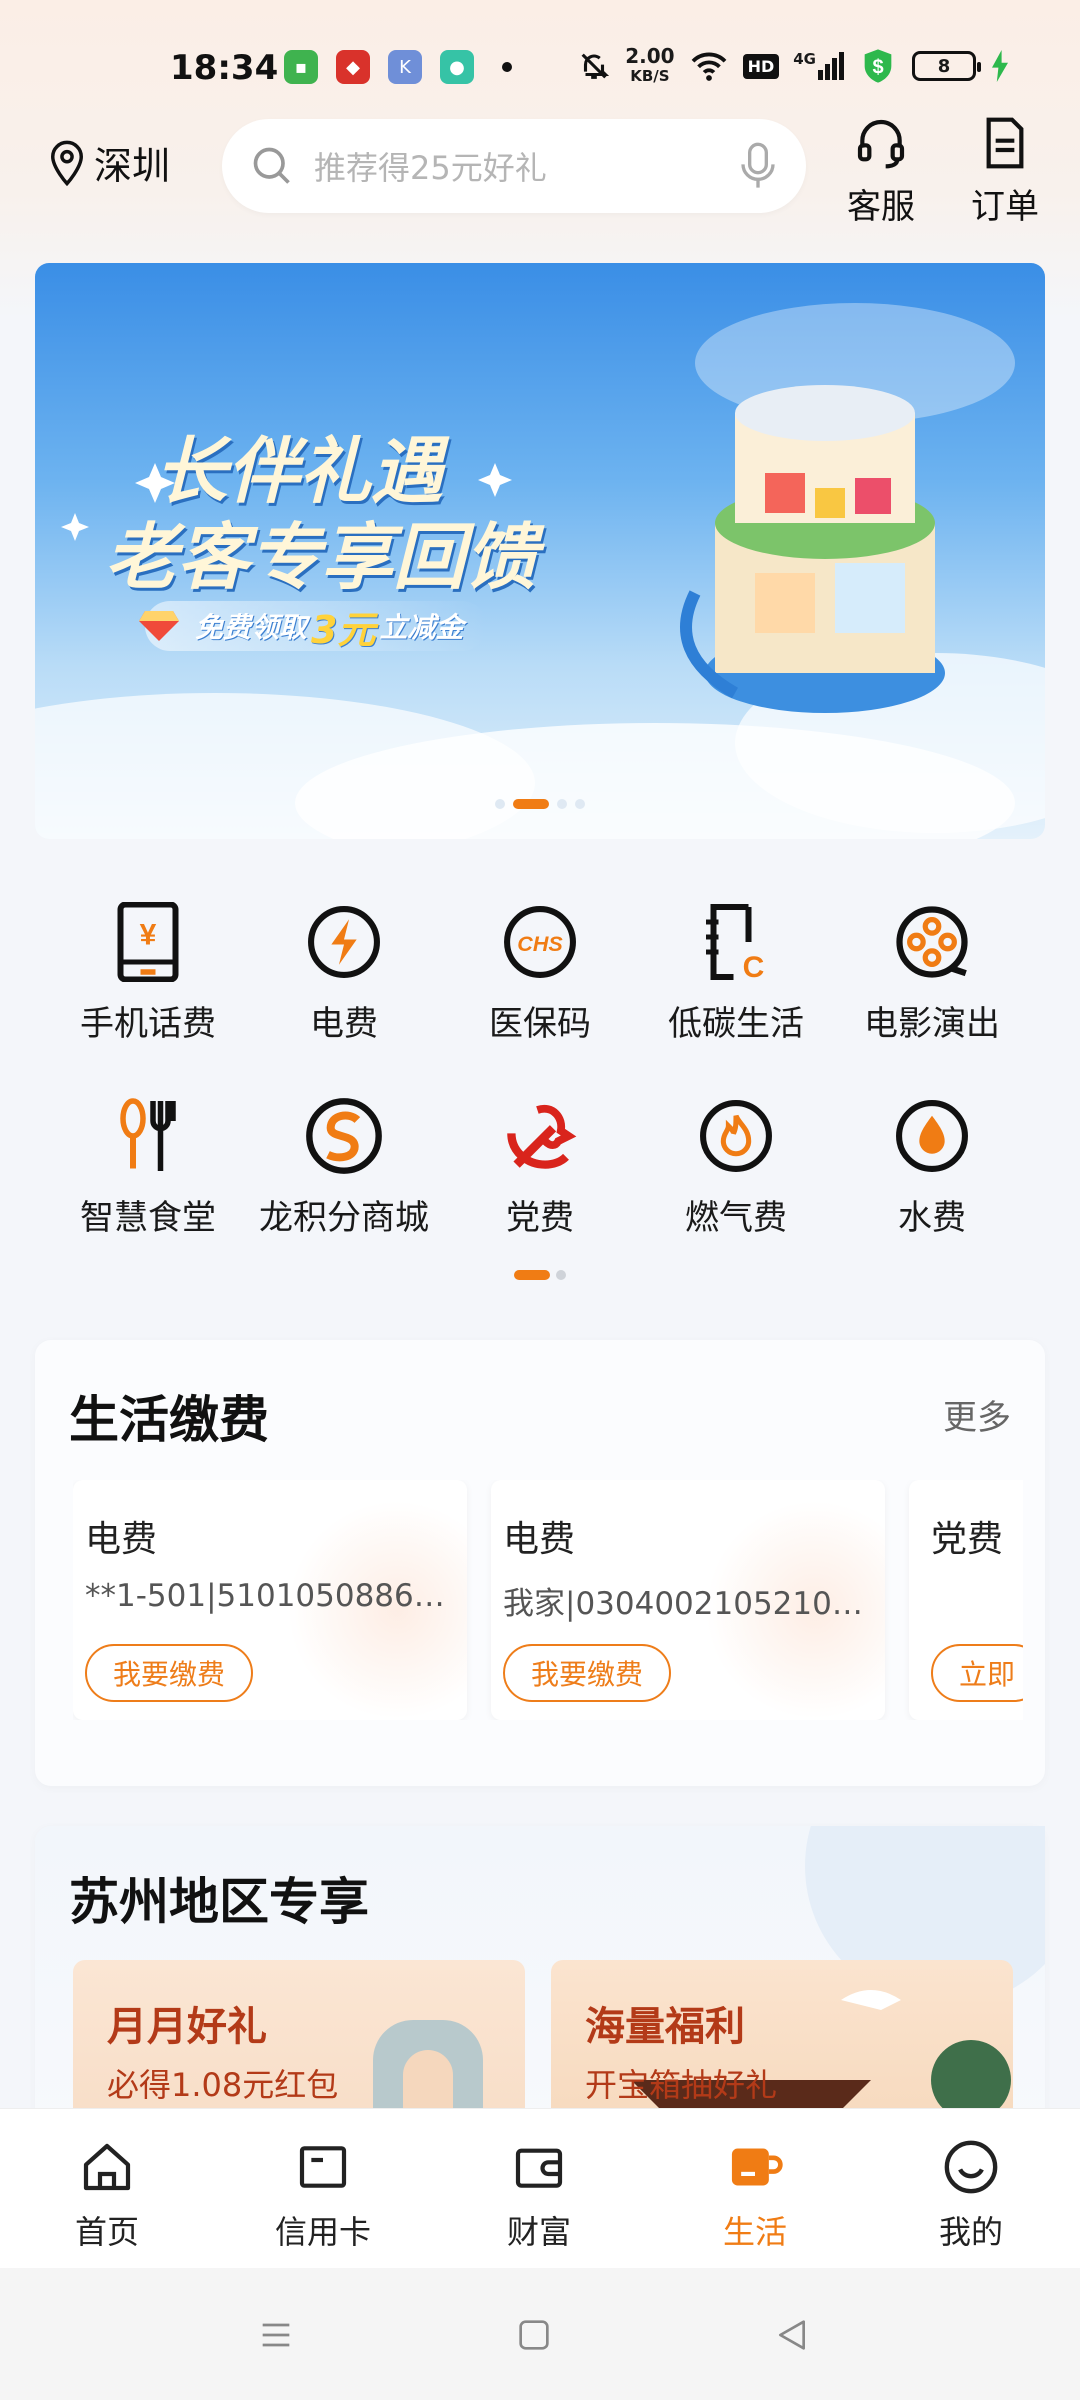  Describe the element at coordinates (405, 67) in the screenshot. I see `k-app-icon: K` at that location.